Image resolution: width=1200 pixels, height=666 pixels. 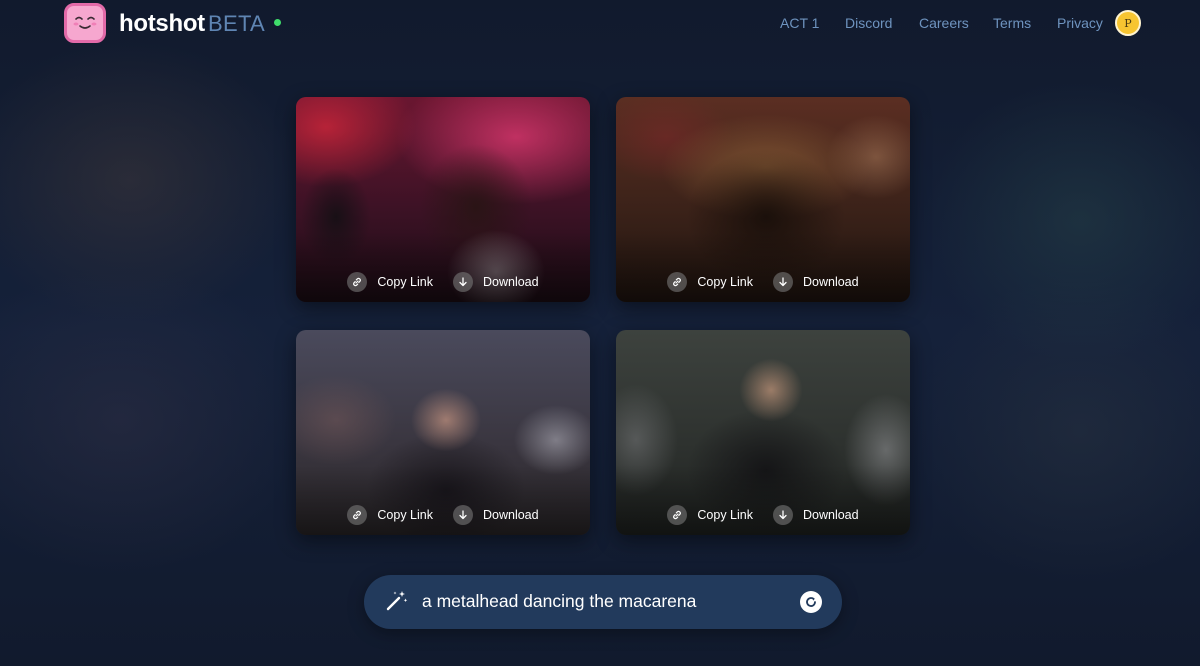 What do you see at coordinates (868, 23) in the screenshot?
I see `nav-discord: Discord` at bounding box center [868, 23].